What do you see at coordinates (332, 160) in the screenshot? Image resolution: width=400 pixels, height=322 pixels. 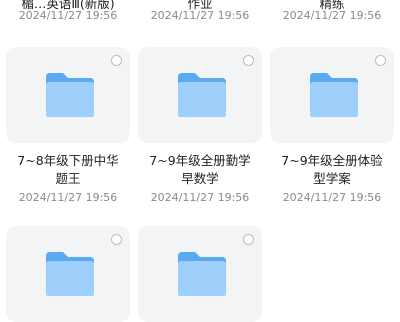 I see `folder-name-line1: 7~9年级全册体验` at bounding box center [332, 160].